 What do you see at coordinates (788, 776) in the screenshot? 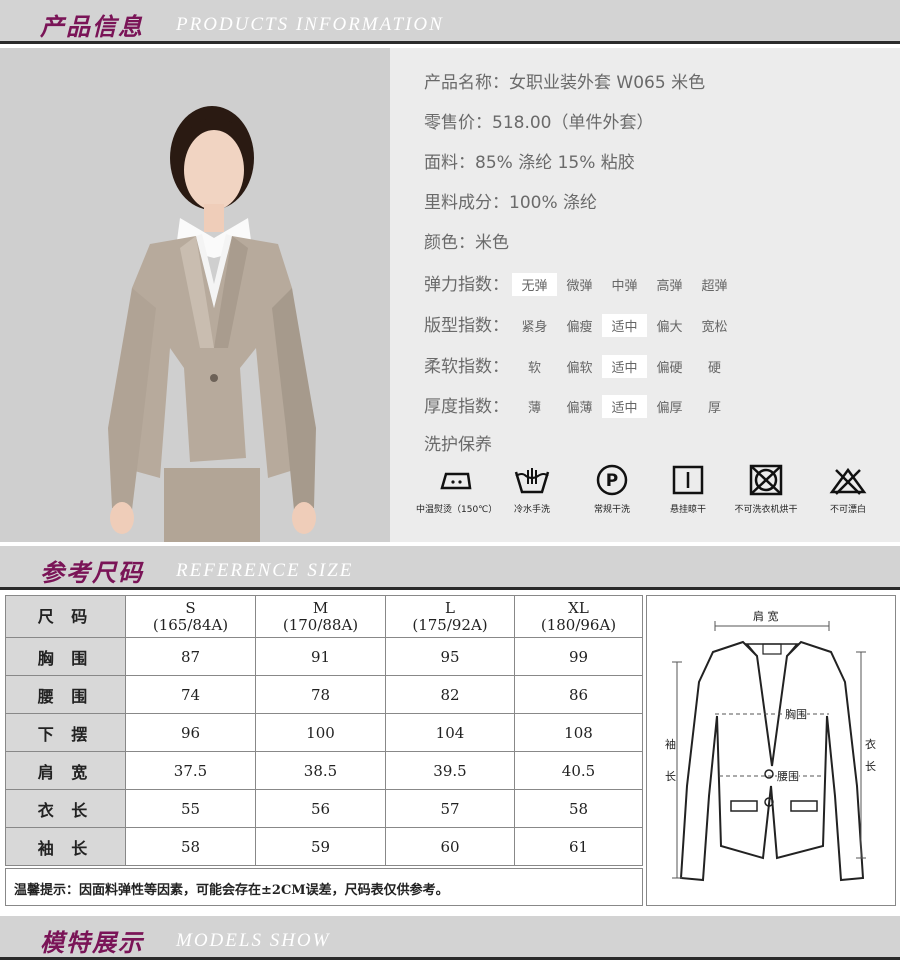
I see `waist-label: 腰围` at bounding box center [788, 776].